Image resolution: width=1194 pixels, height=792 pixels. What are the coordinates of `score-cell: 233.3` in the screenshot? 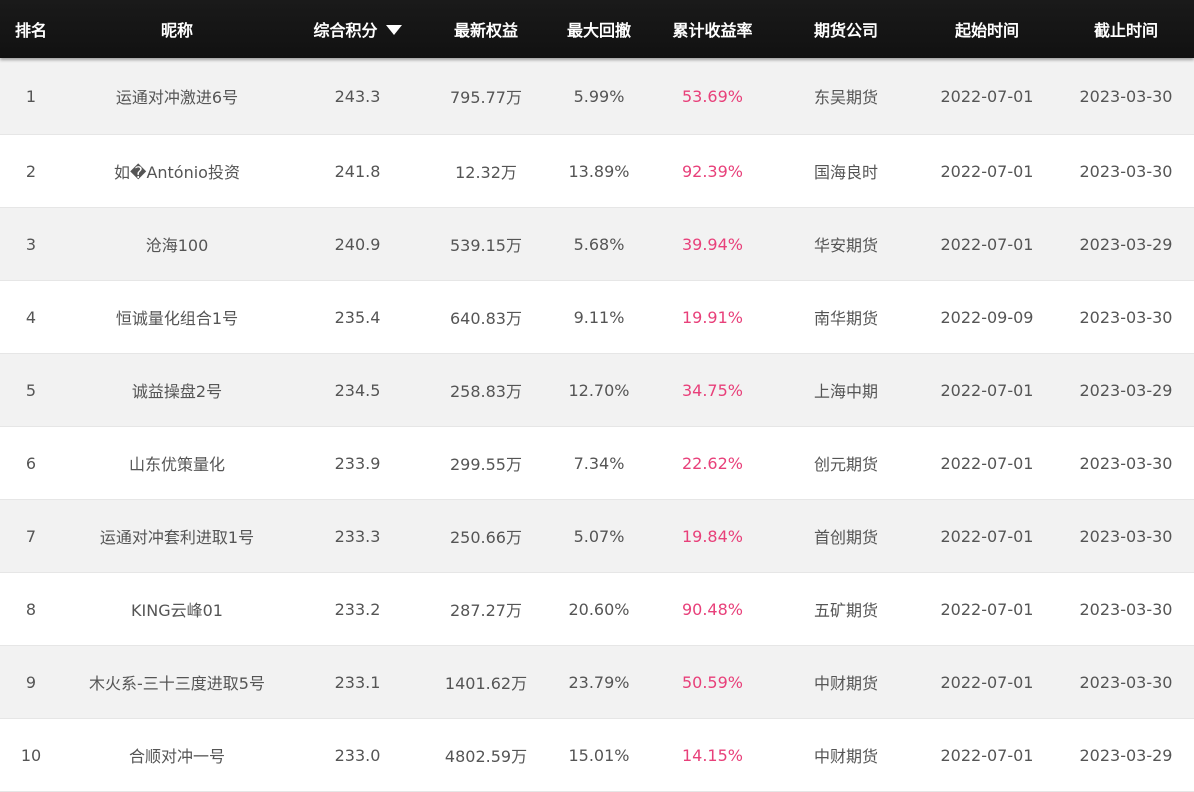 It's located at (357, 536).